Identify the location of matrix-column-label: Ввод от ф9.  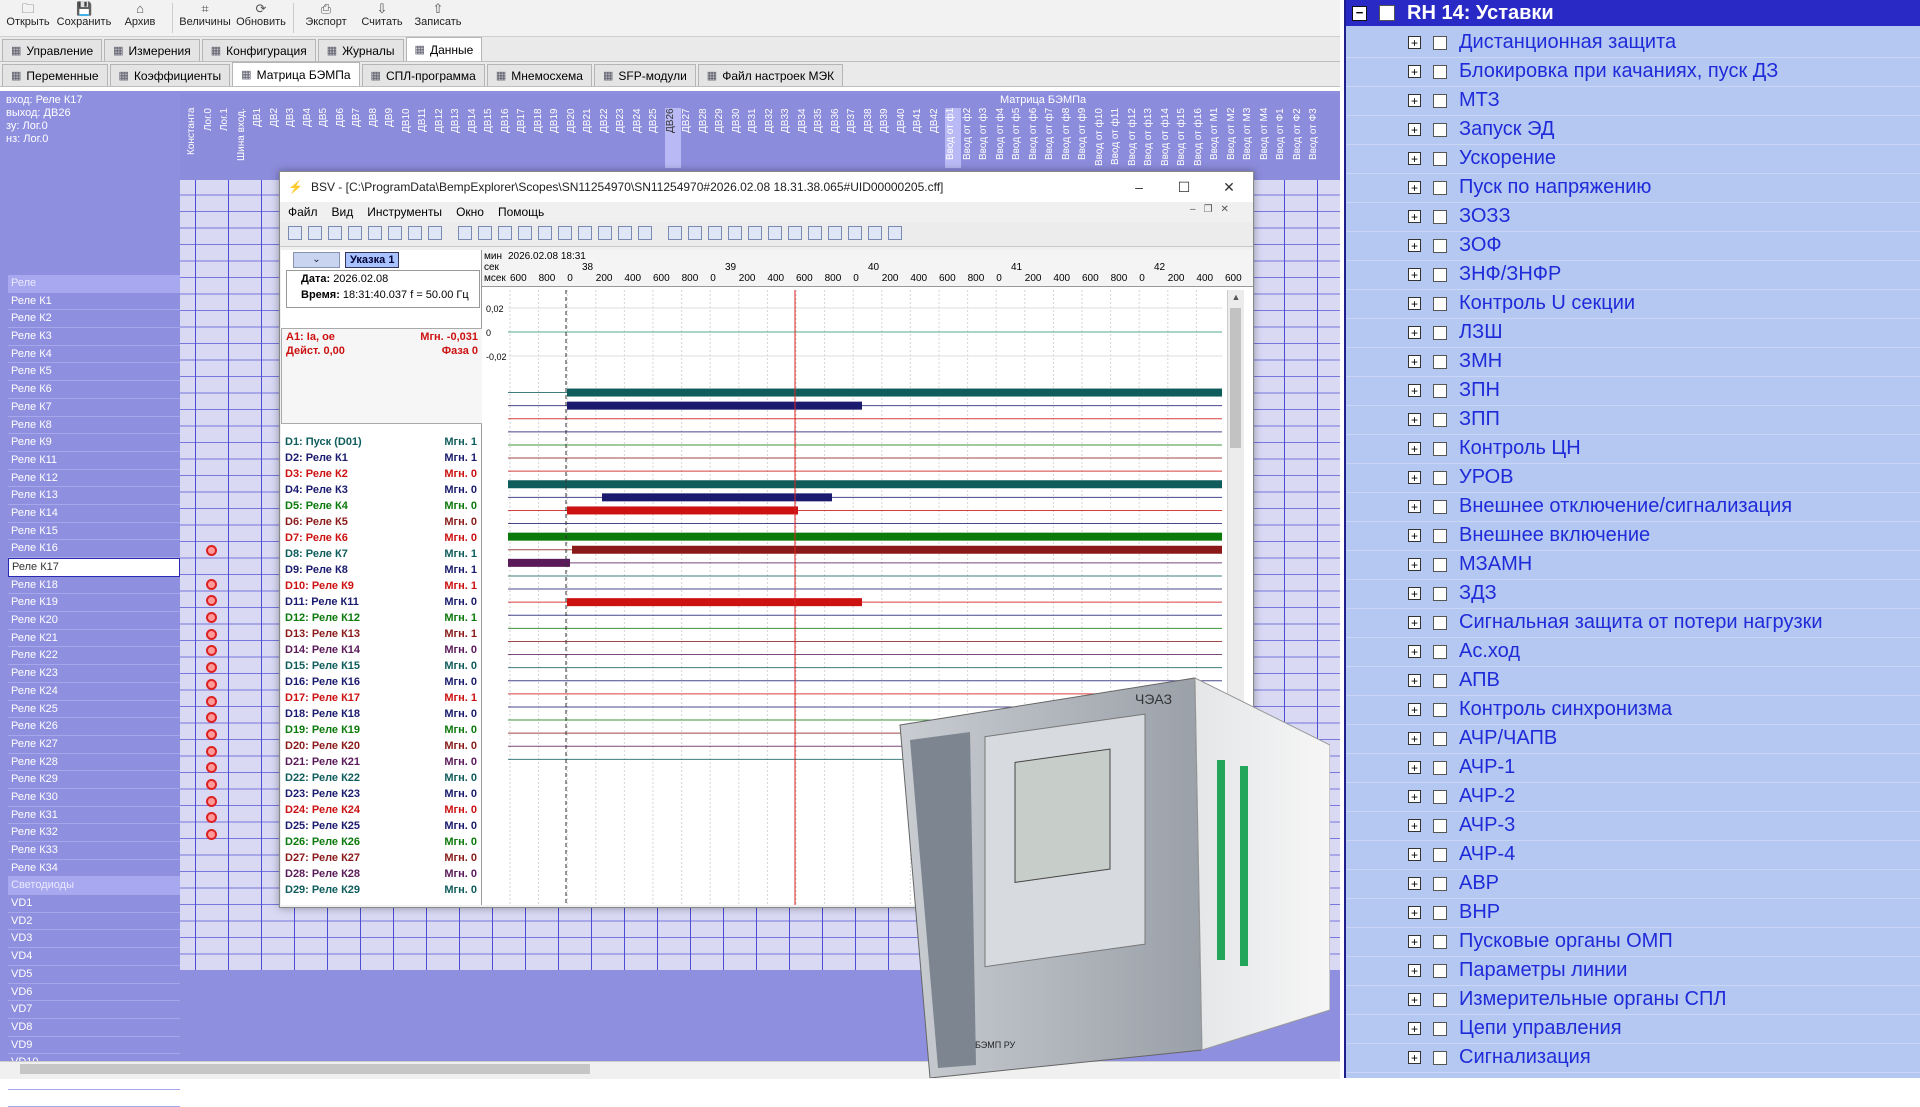
(1085, 138).